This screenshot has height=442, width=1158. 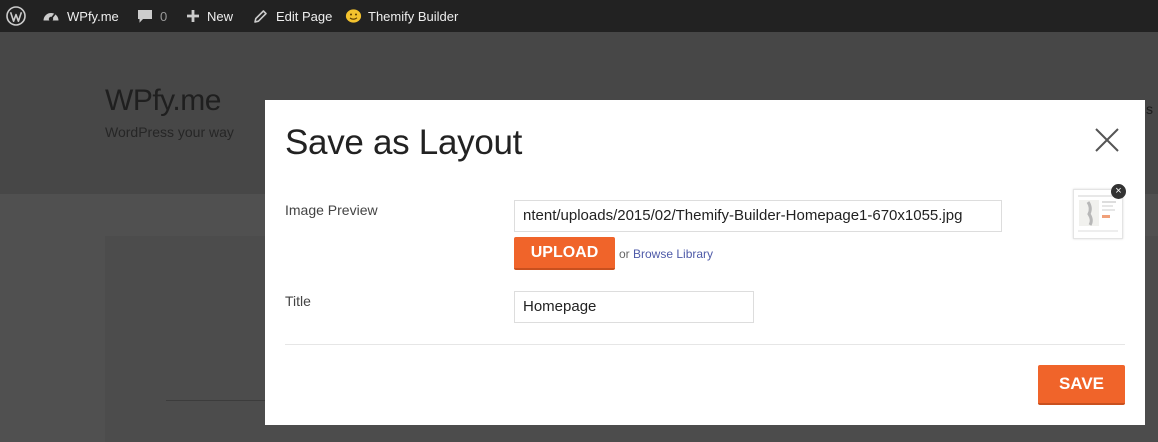 I want to click on adminbar-site-name: WPfy.me, so click(x=80, y=16).